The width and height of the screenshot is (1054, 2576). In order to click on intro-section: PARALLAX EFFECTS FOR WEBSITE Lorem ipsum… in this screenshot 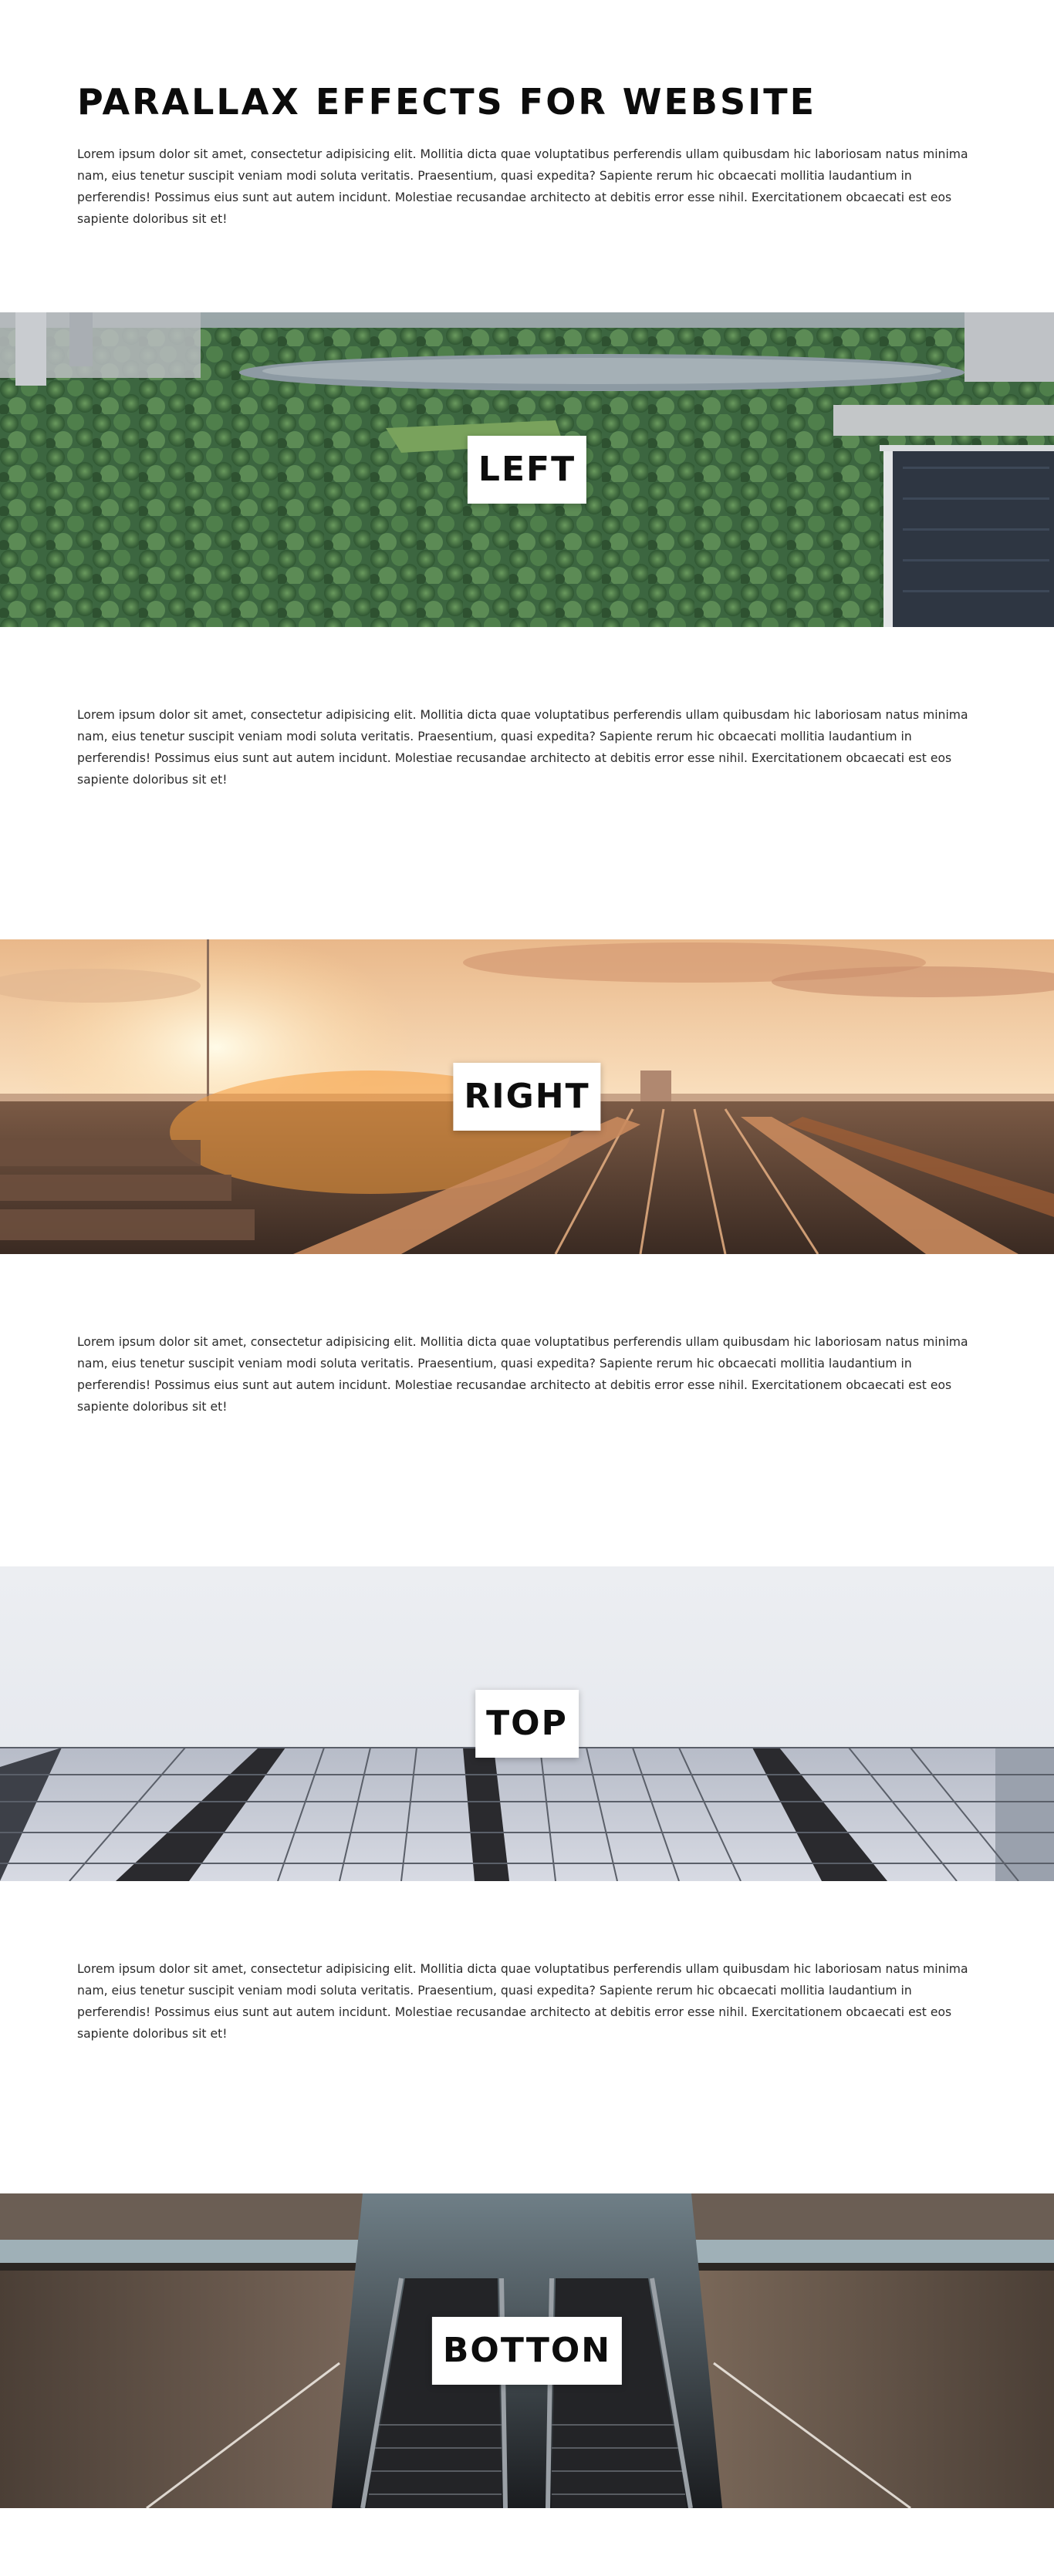, I will do `click(527, 156)`.